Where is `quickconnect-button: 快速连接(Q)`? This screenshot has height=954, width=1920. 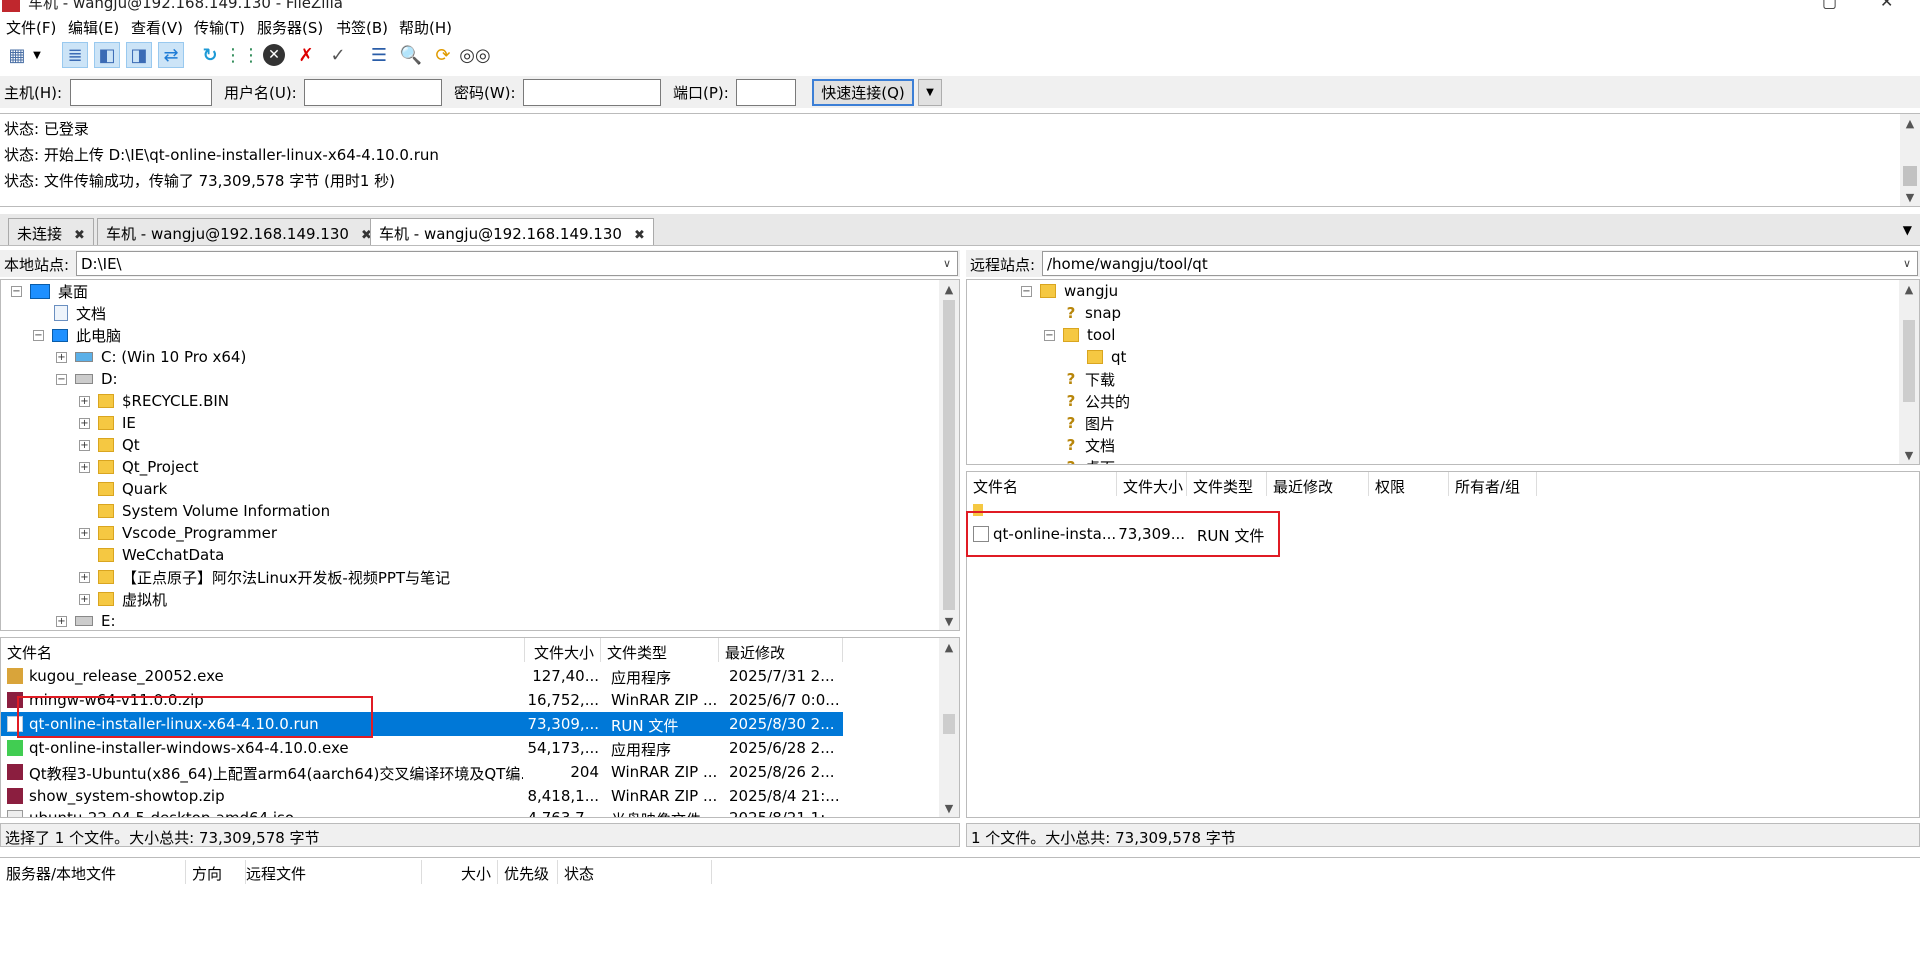
quickconnect-button: 快速连接(Q) is located at coordinates (863, 92).